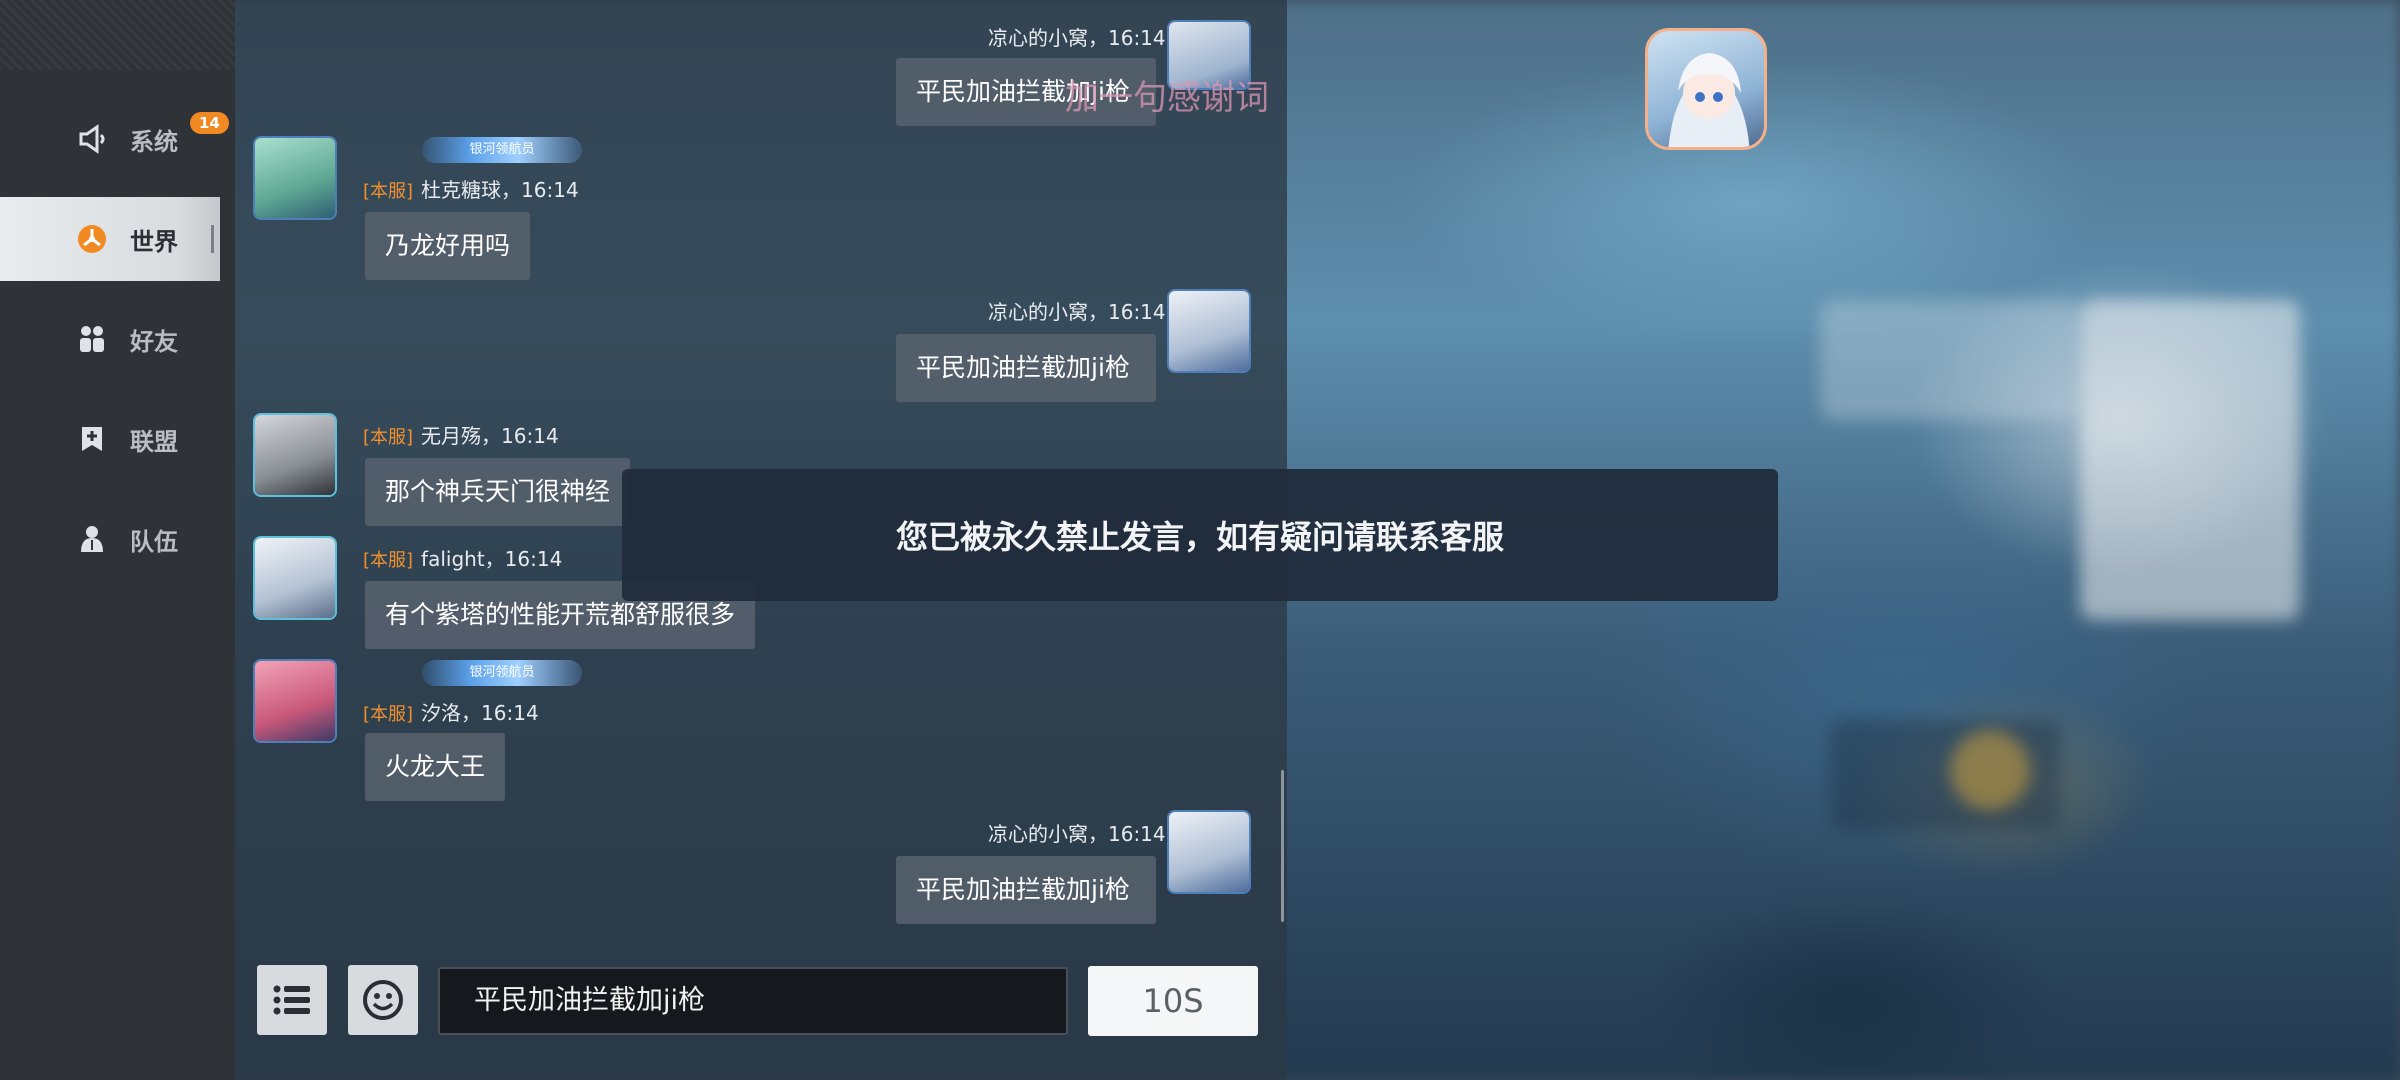 This screenshot has width=2400, height=1080. Describe the element at coordinates (435, 767) in the screenshot. I see `message-bubble: 火龙大王` at that location.